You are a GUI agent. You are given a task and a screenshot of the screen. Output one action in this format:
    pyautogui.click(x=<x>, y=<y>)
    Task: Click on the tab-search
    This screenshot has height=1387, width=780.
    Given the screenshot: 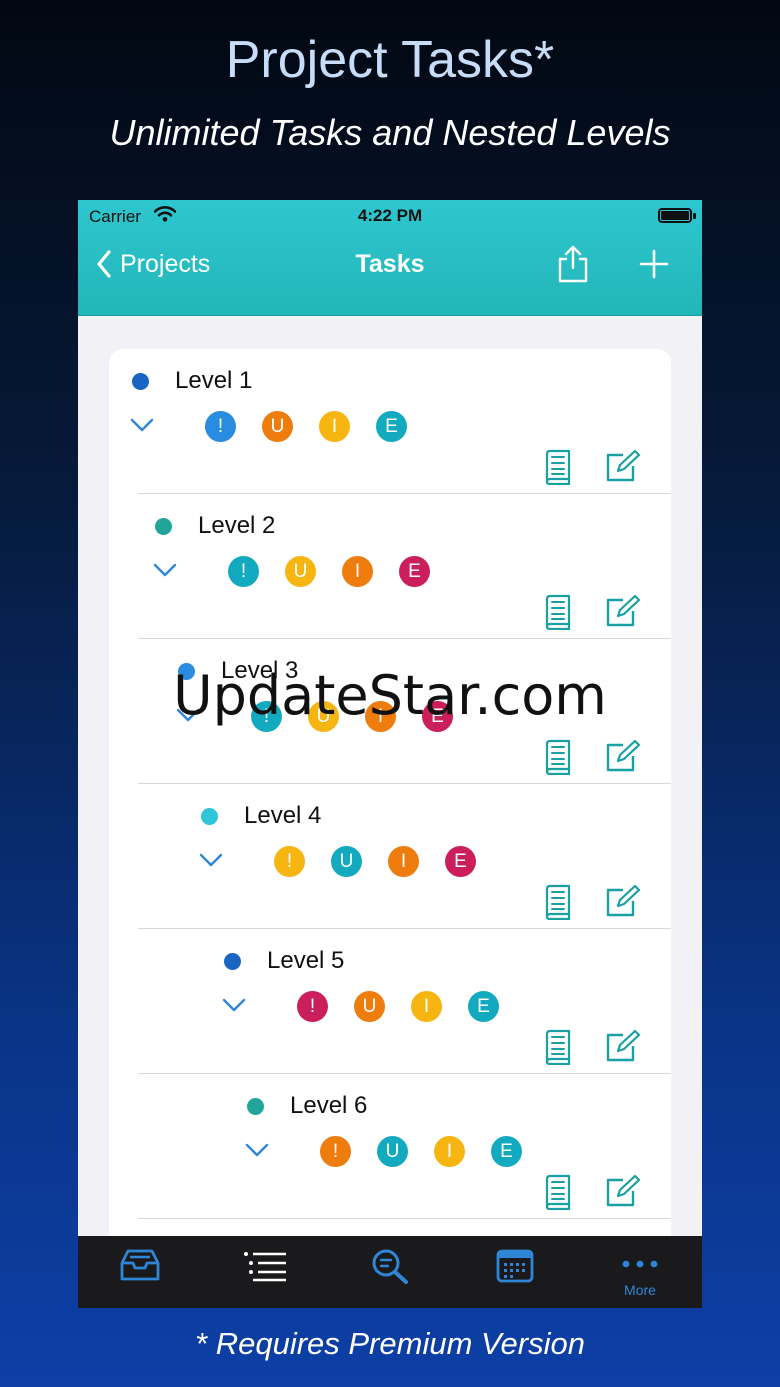 What is the action you would take?
    pyautogui.click(x=390, y=1272)
    